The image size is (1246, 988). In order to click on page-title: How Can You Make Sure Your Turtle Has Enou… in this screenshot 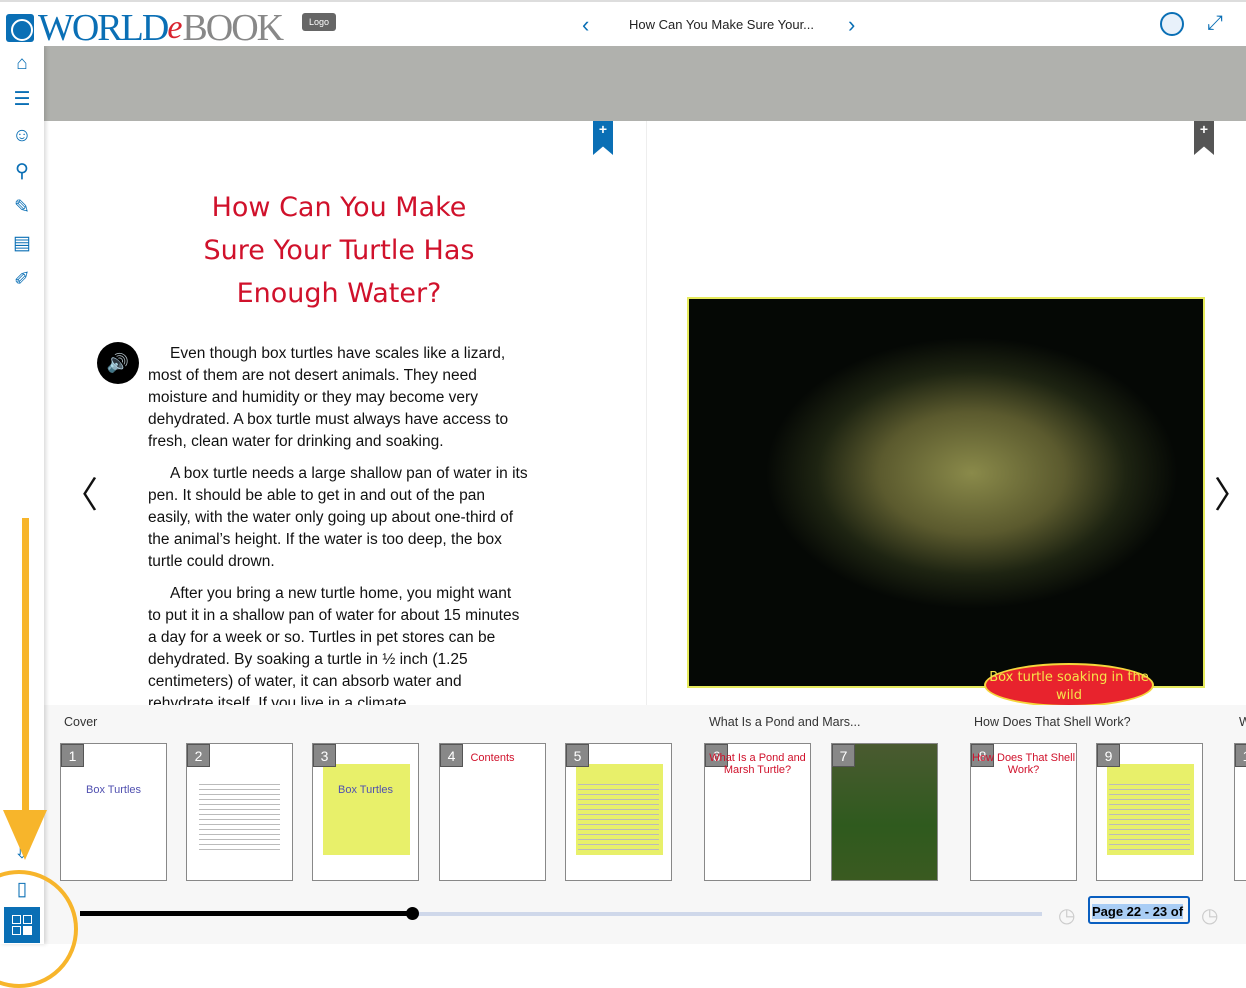, I will do `click(339, 250)`.